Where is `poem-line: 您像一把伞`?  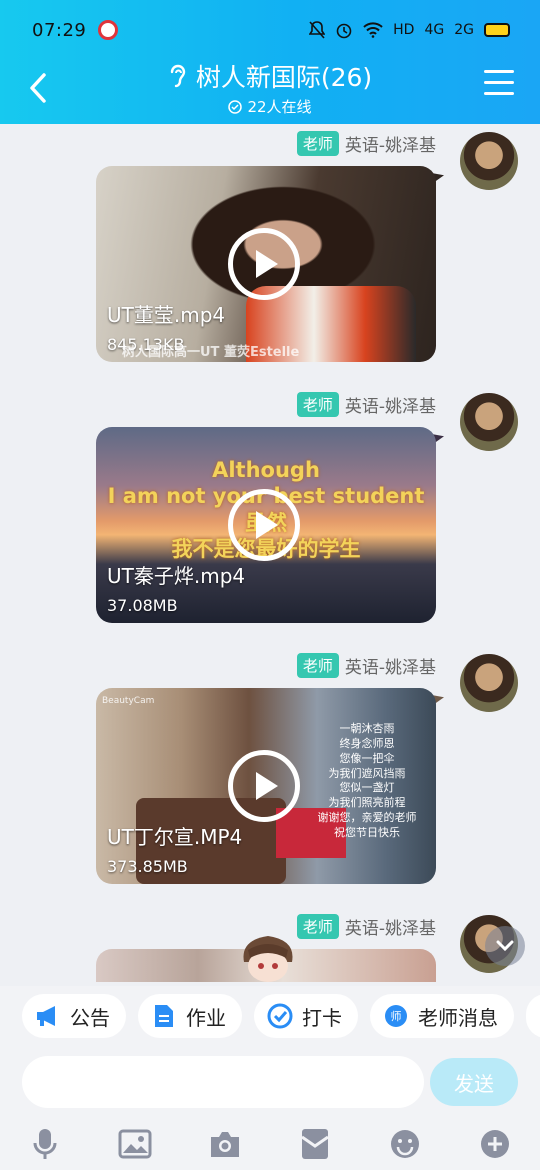 poem-line: 您像一把伞 is located at coordinates (367, 758).